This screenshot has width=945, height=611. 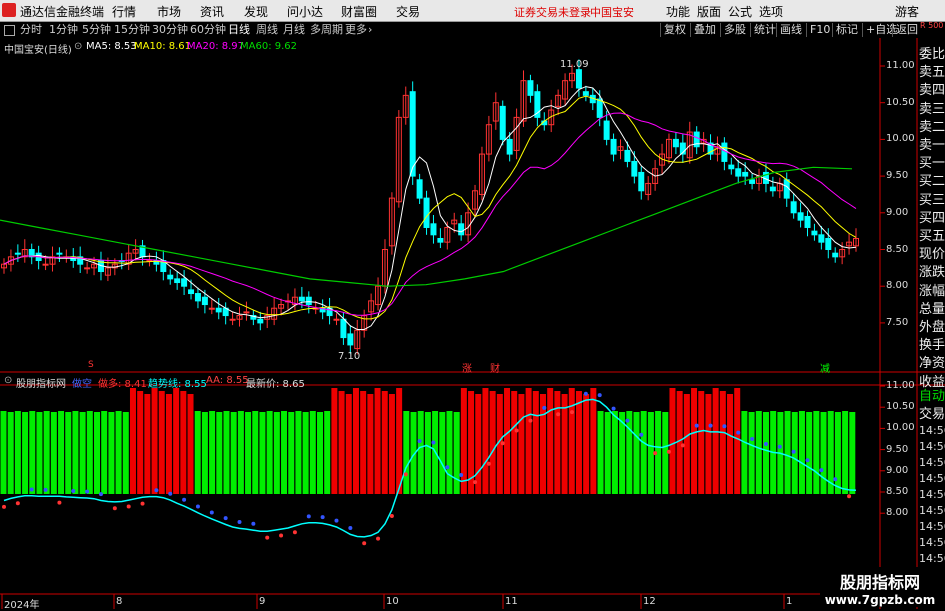 I want to click on legend-ma5: MA5: 8.53, so click(x=111, y=46).